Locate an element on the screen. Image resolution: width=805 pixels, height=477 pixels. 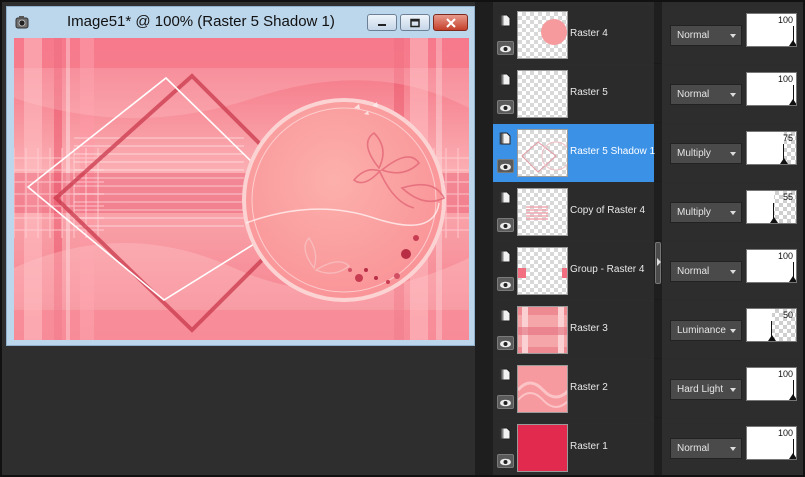
layer-name: Raster 5 Shadow 1 is located at coordinates (613, 151).